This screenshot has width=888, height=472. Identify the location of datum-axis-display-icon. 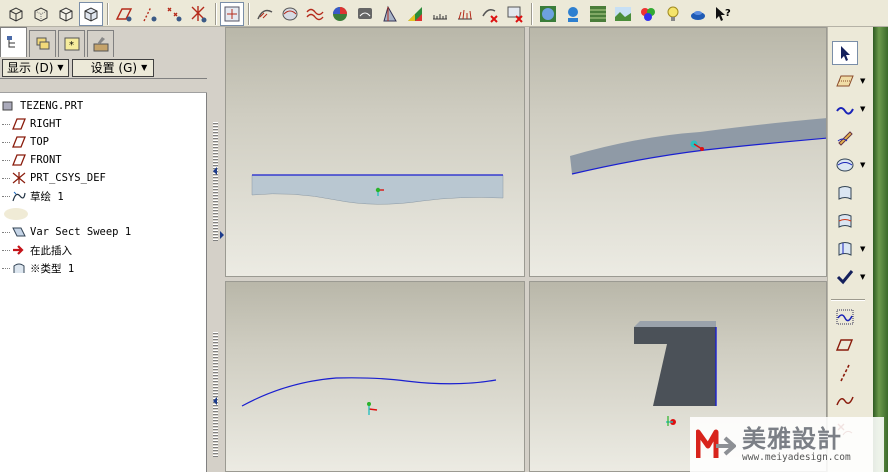
(149, 14).